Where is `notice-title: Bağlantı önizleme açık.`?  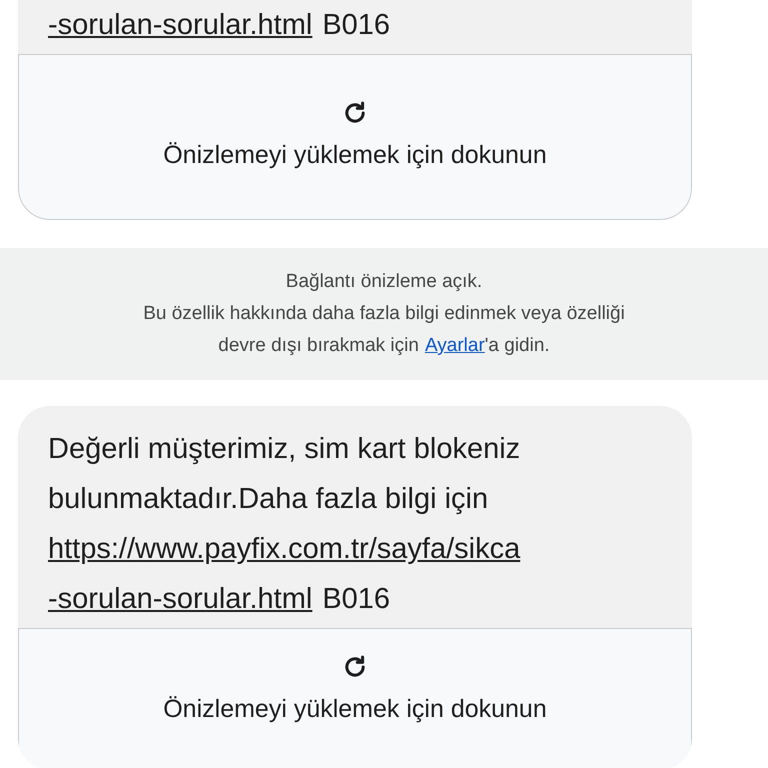
notice-title: Bağlantı önizleme açık. is located at coordinates (384, 282).